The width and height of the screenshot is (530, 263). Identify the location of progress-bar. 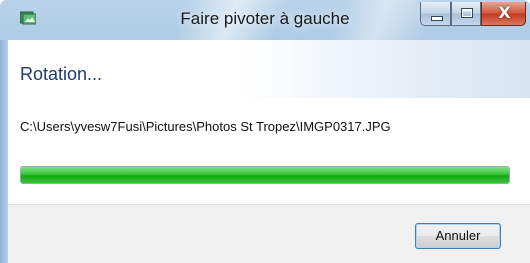
(265, 175).